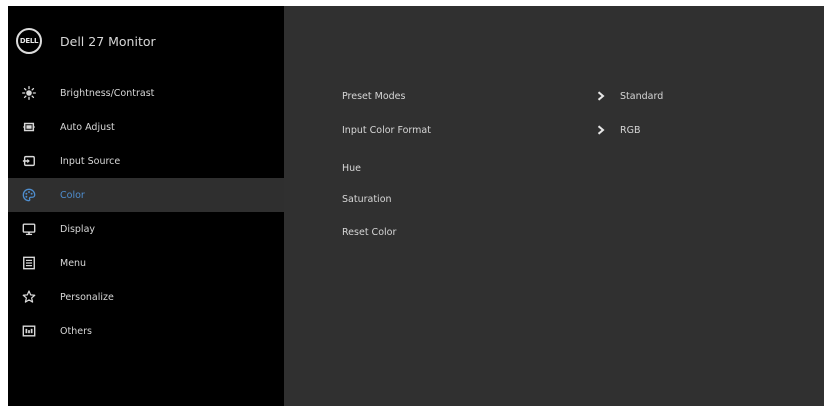 The image size is (832, 412). Describe the element at coordinates (146, 195) in the screenshot. I see `sidebar-item-color: Color` at that location.